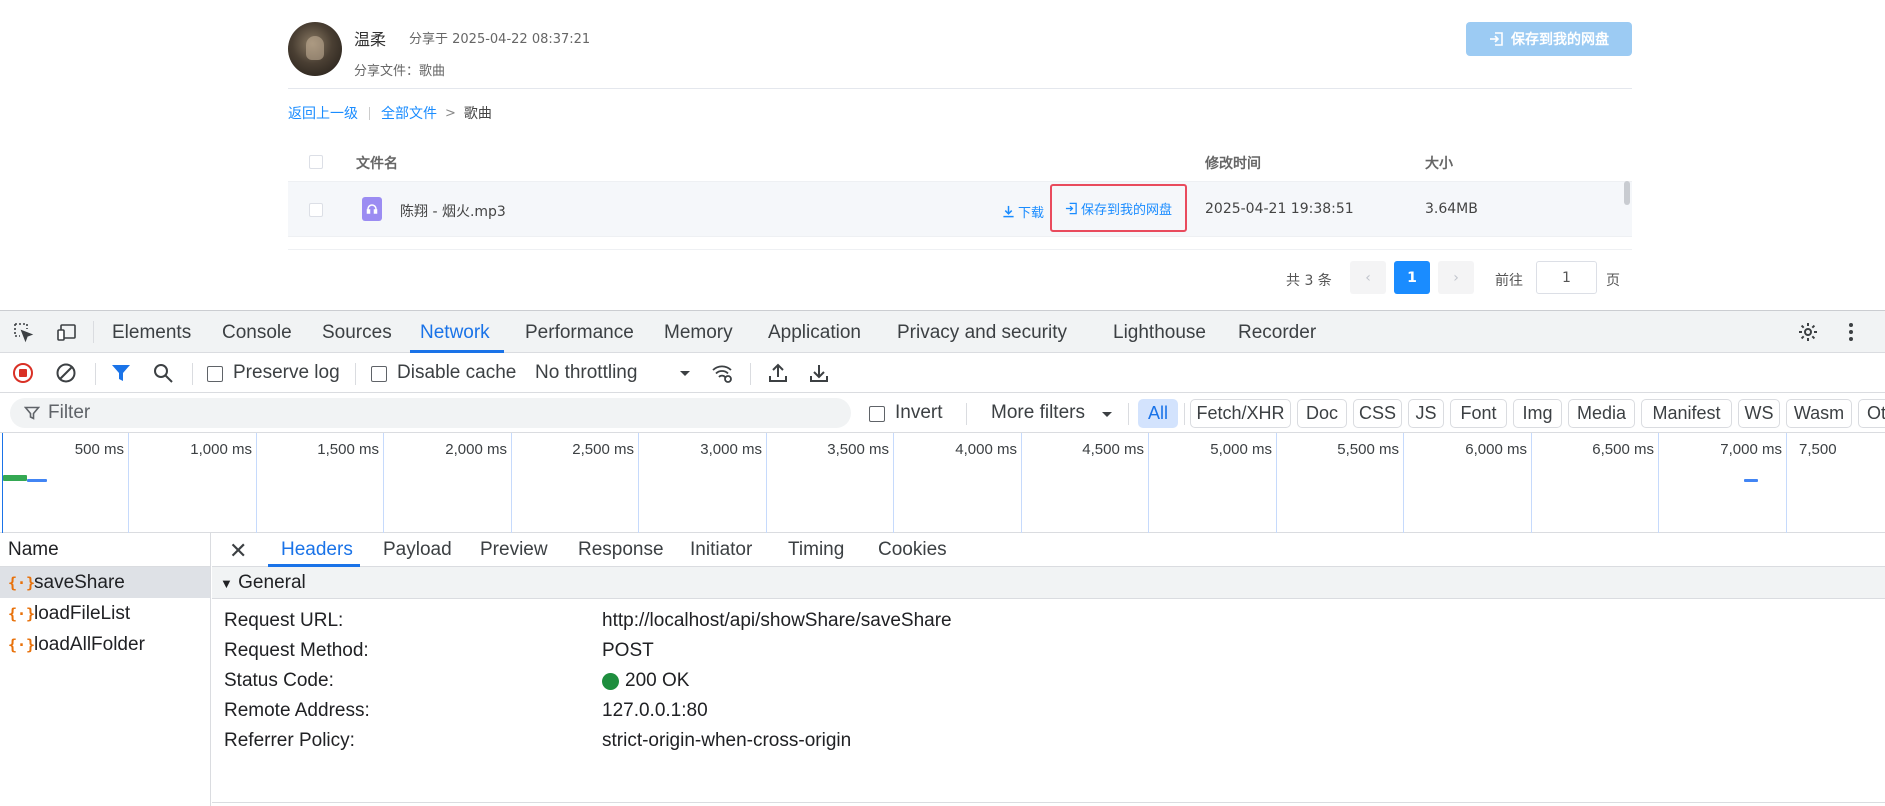 The height and width of the screenshot is (806, 1885). I want to click on tab-recorder: Recorder, so click(1277, 333).